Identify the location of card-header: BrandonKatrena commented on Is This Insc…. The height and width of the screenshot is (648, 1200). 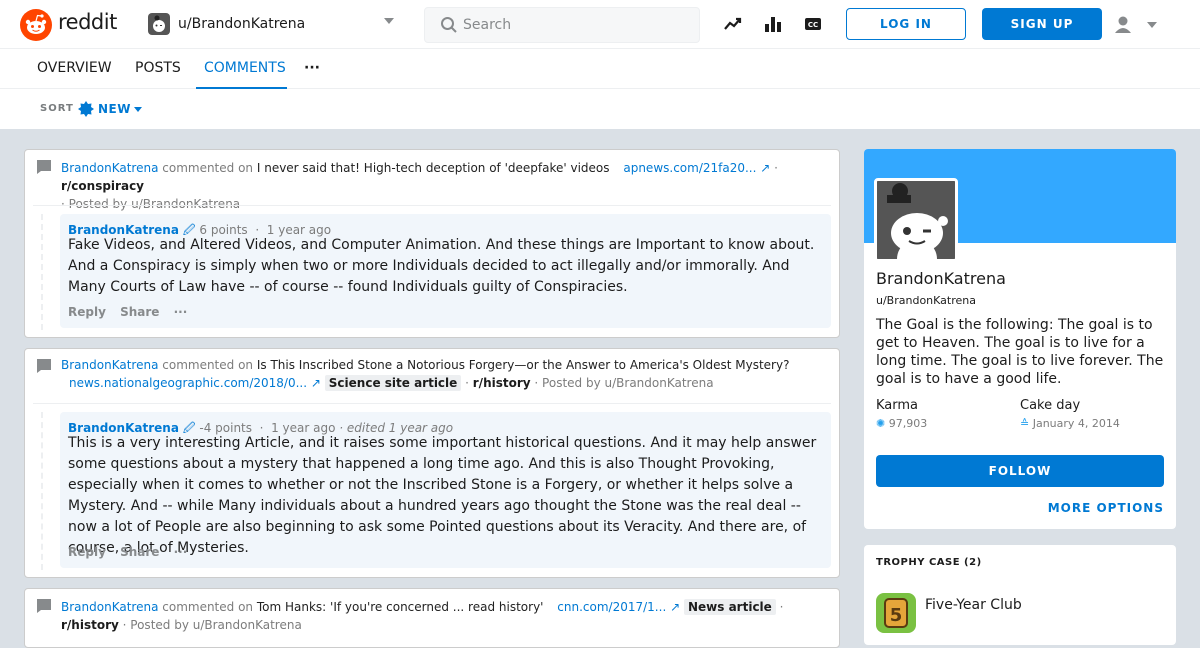
(425, 374).